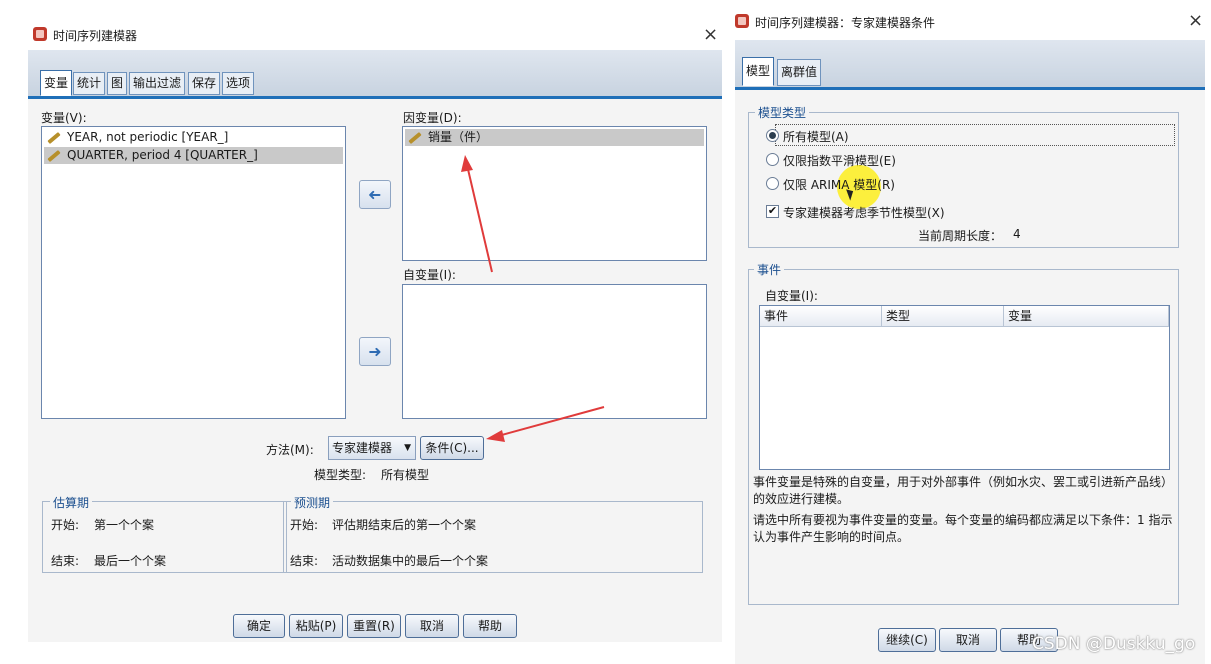  Describe the element at coordinates (362, 22) in the screenshot. I see `title-bar: 时间序列建模器 ×` at that location.